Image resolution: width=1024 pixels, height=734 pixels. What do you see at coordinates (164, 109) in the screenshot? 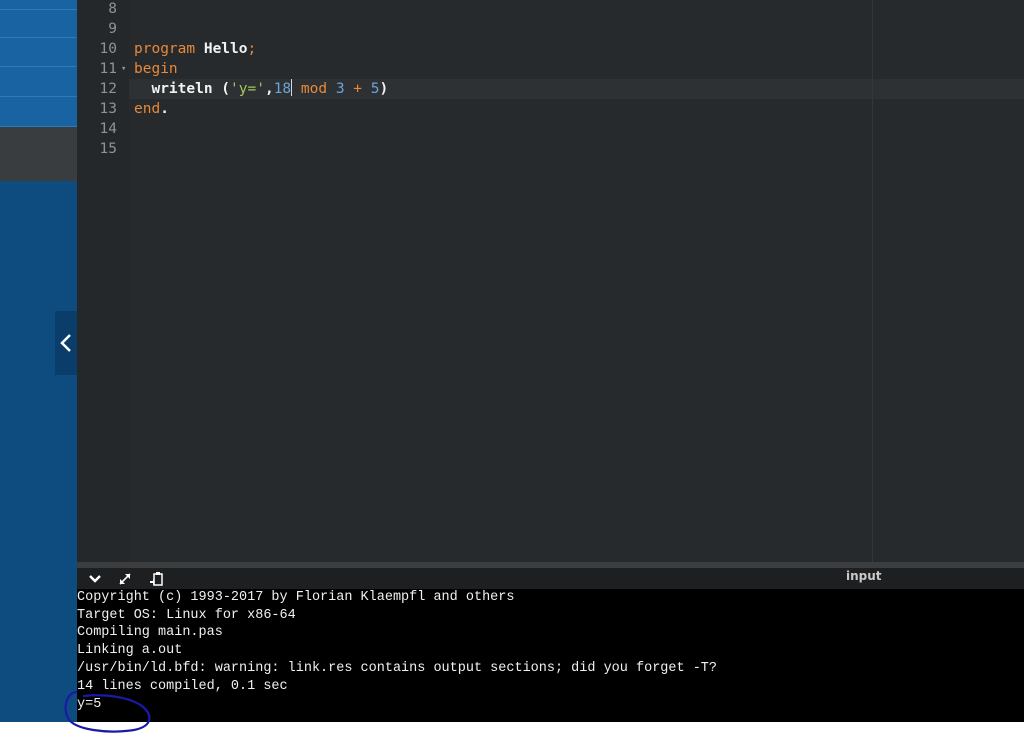
I see `punctuation: .` at bounding box center [164, 109].